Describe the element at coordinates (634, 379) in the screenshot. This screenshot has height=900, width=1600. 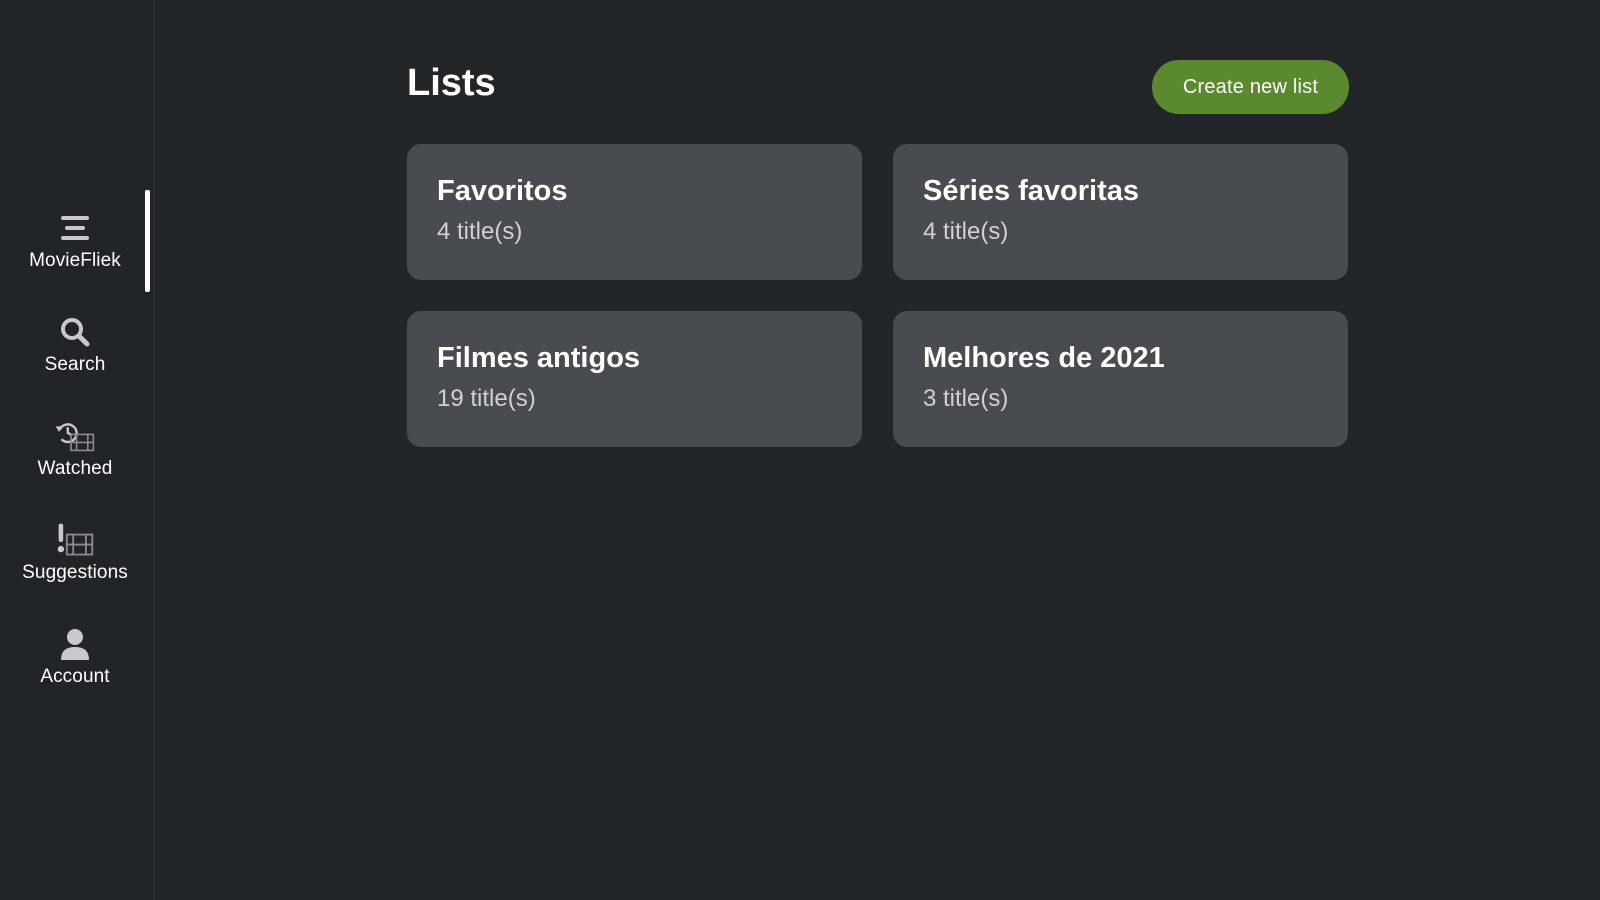
I see `list-card: Filmes antigos 19 title(s)` at that location.